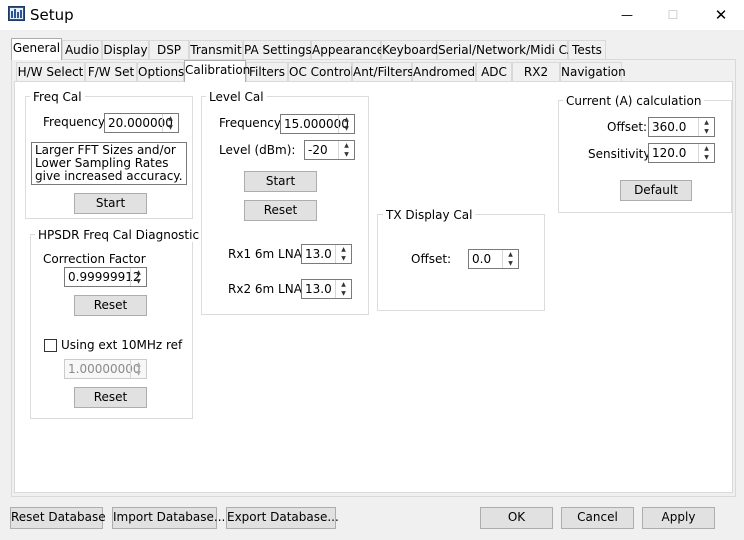  What do you see at coordinates (57, 97) in the screenshot?
I see `freq-cal-title: Freq Cal` at bounding box center [57, 97].